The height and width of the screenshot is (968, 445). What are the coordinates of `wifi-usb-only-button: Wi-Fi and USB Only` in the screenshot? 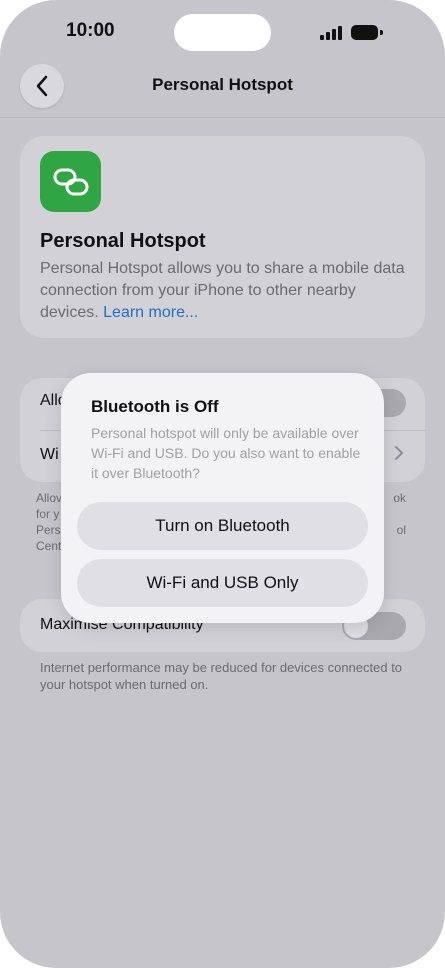 It's located at (222, 583).